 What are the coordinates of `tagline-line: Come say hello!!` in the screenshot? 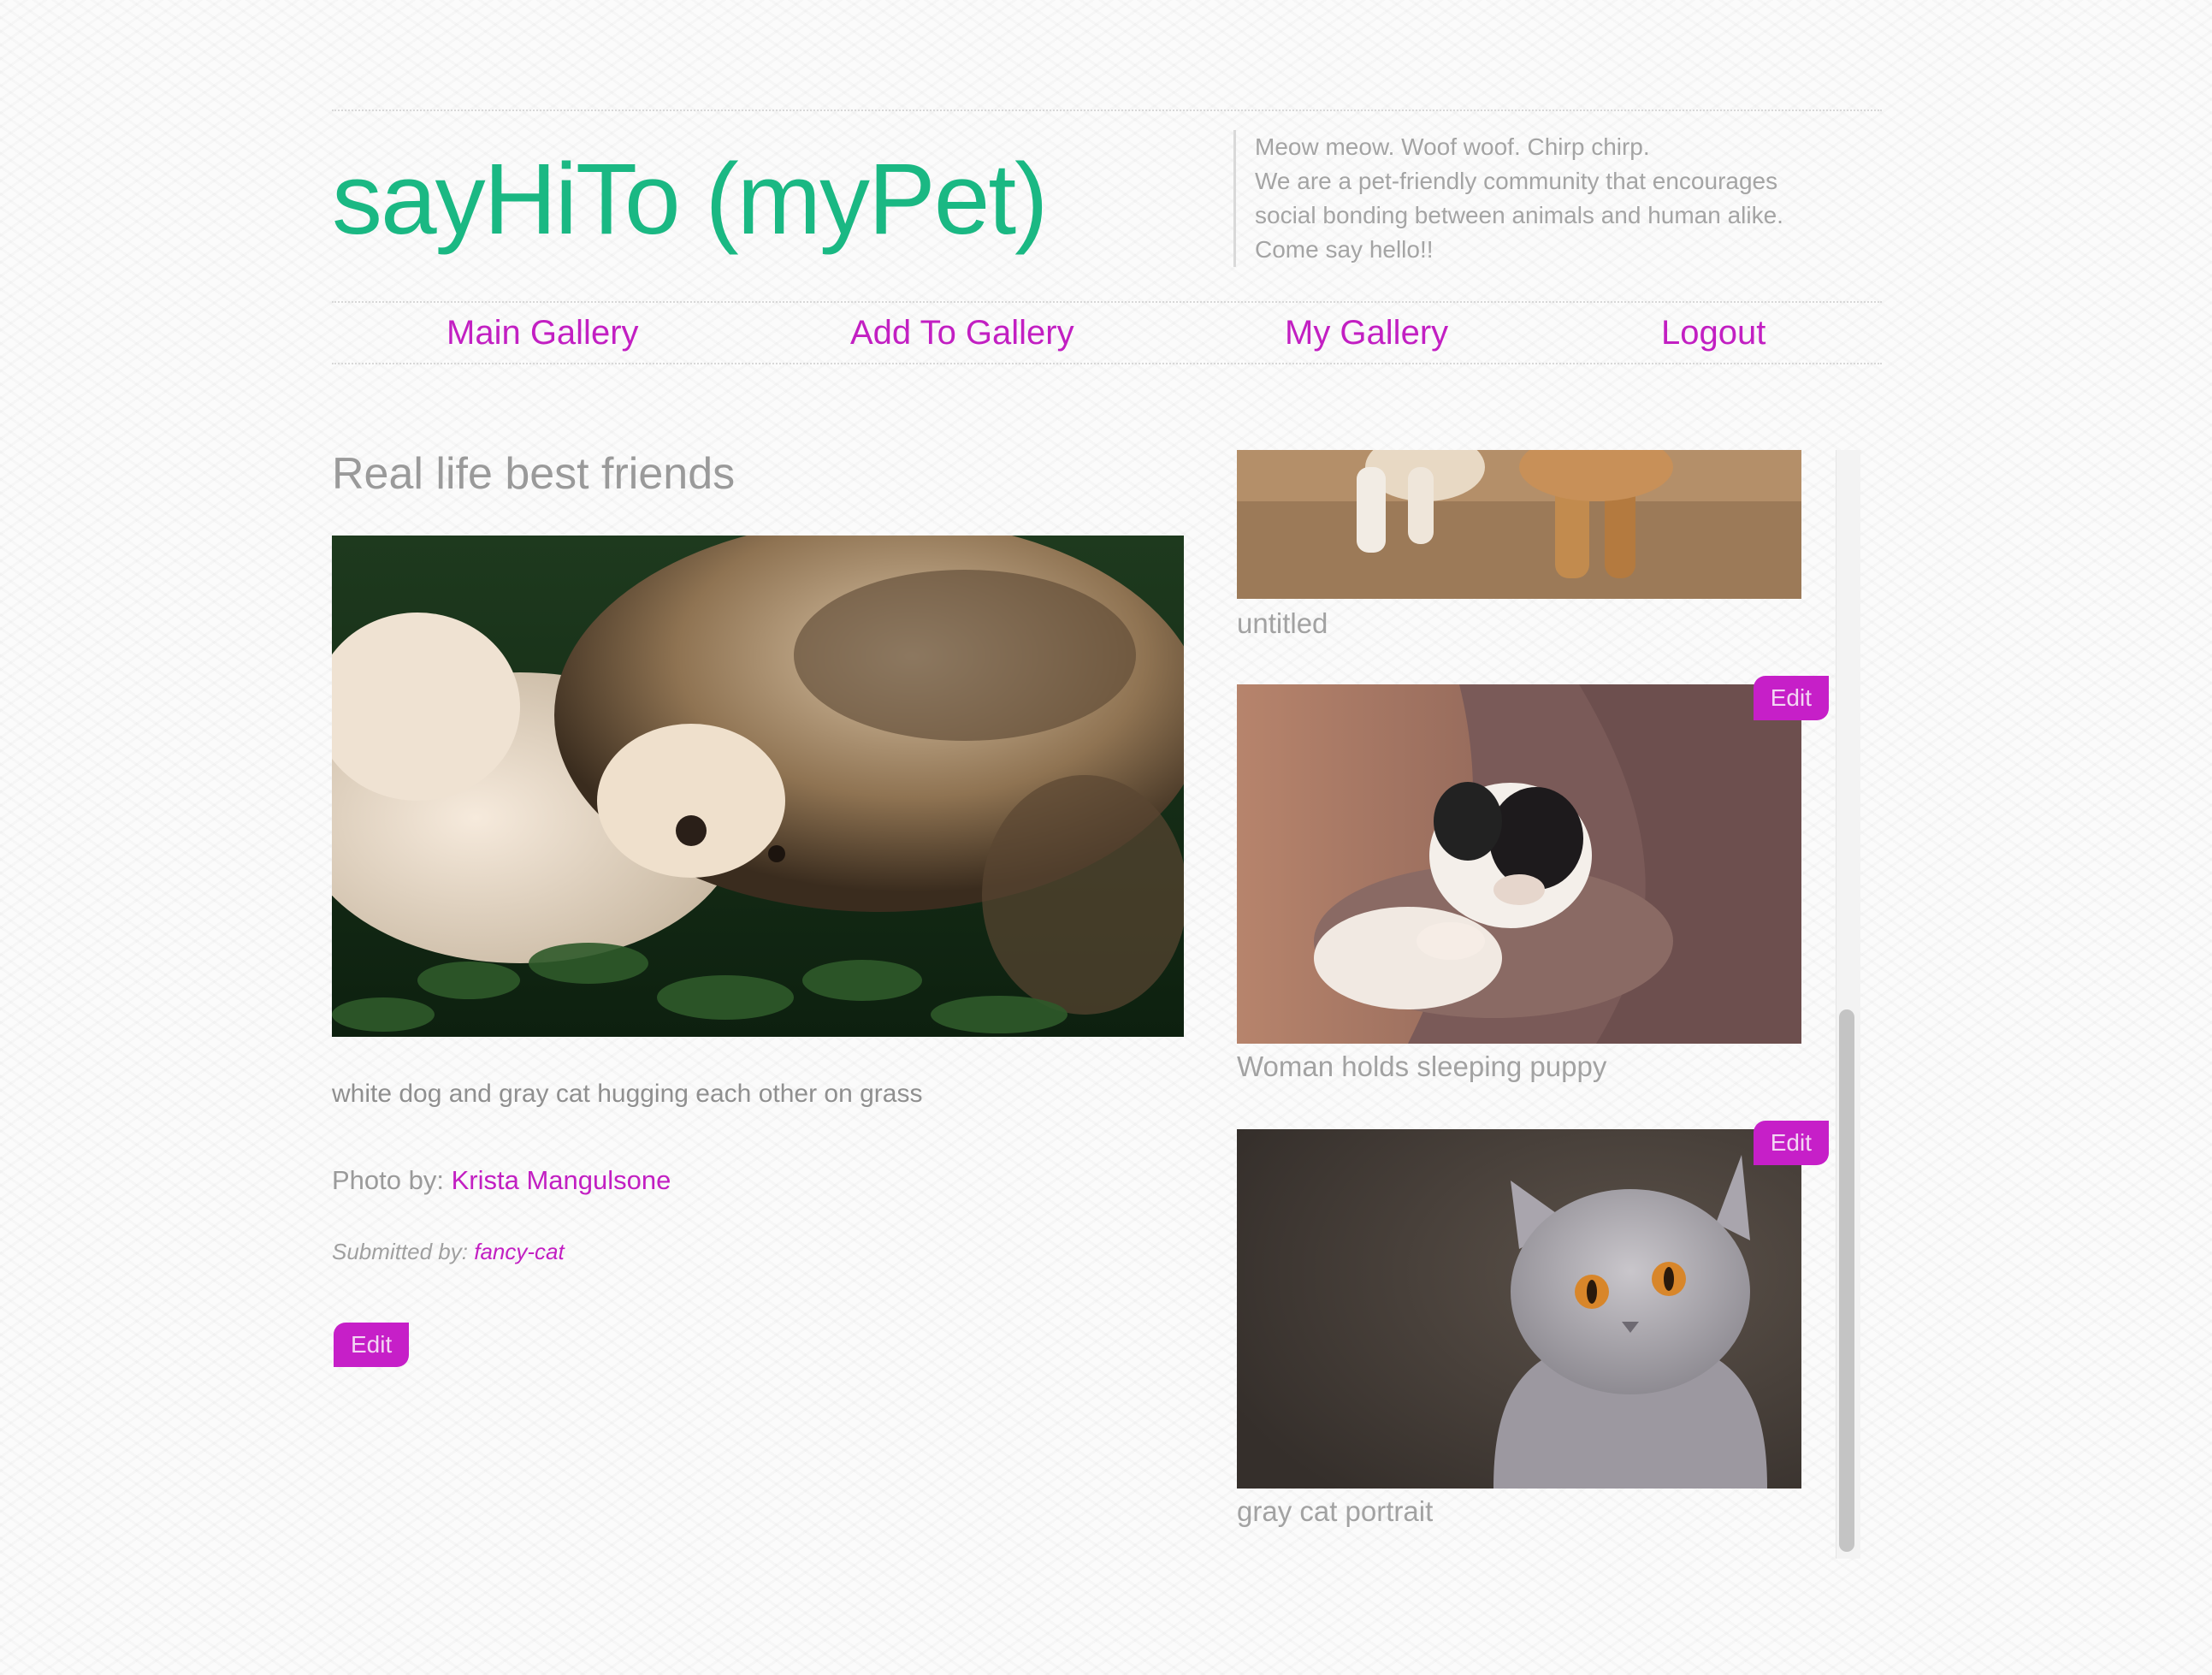 It's located at (1344, 249).